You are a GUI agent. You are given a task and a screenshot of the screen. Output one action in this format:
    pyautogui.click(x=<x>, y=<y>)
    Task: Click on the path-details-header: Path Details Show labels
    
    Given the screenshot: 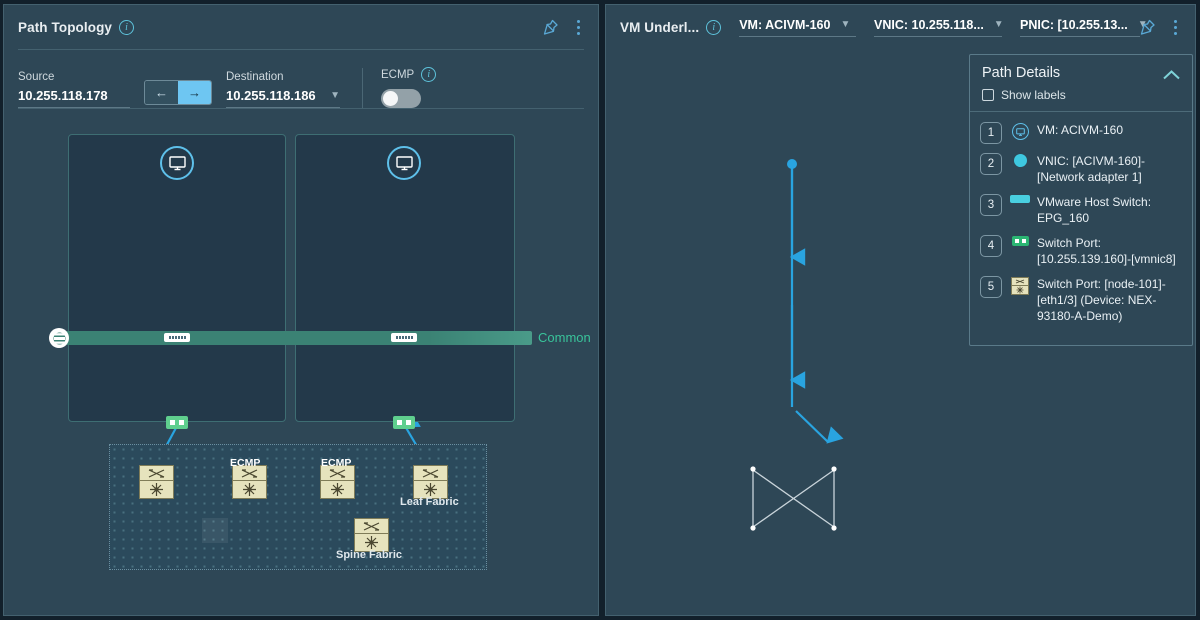 What is the action you would take?
    pyautogui.click(x=1081, y=83)
    